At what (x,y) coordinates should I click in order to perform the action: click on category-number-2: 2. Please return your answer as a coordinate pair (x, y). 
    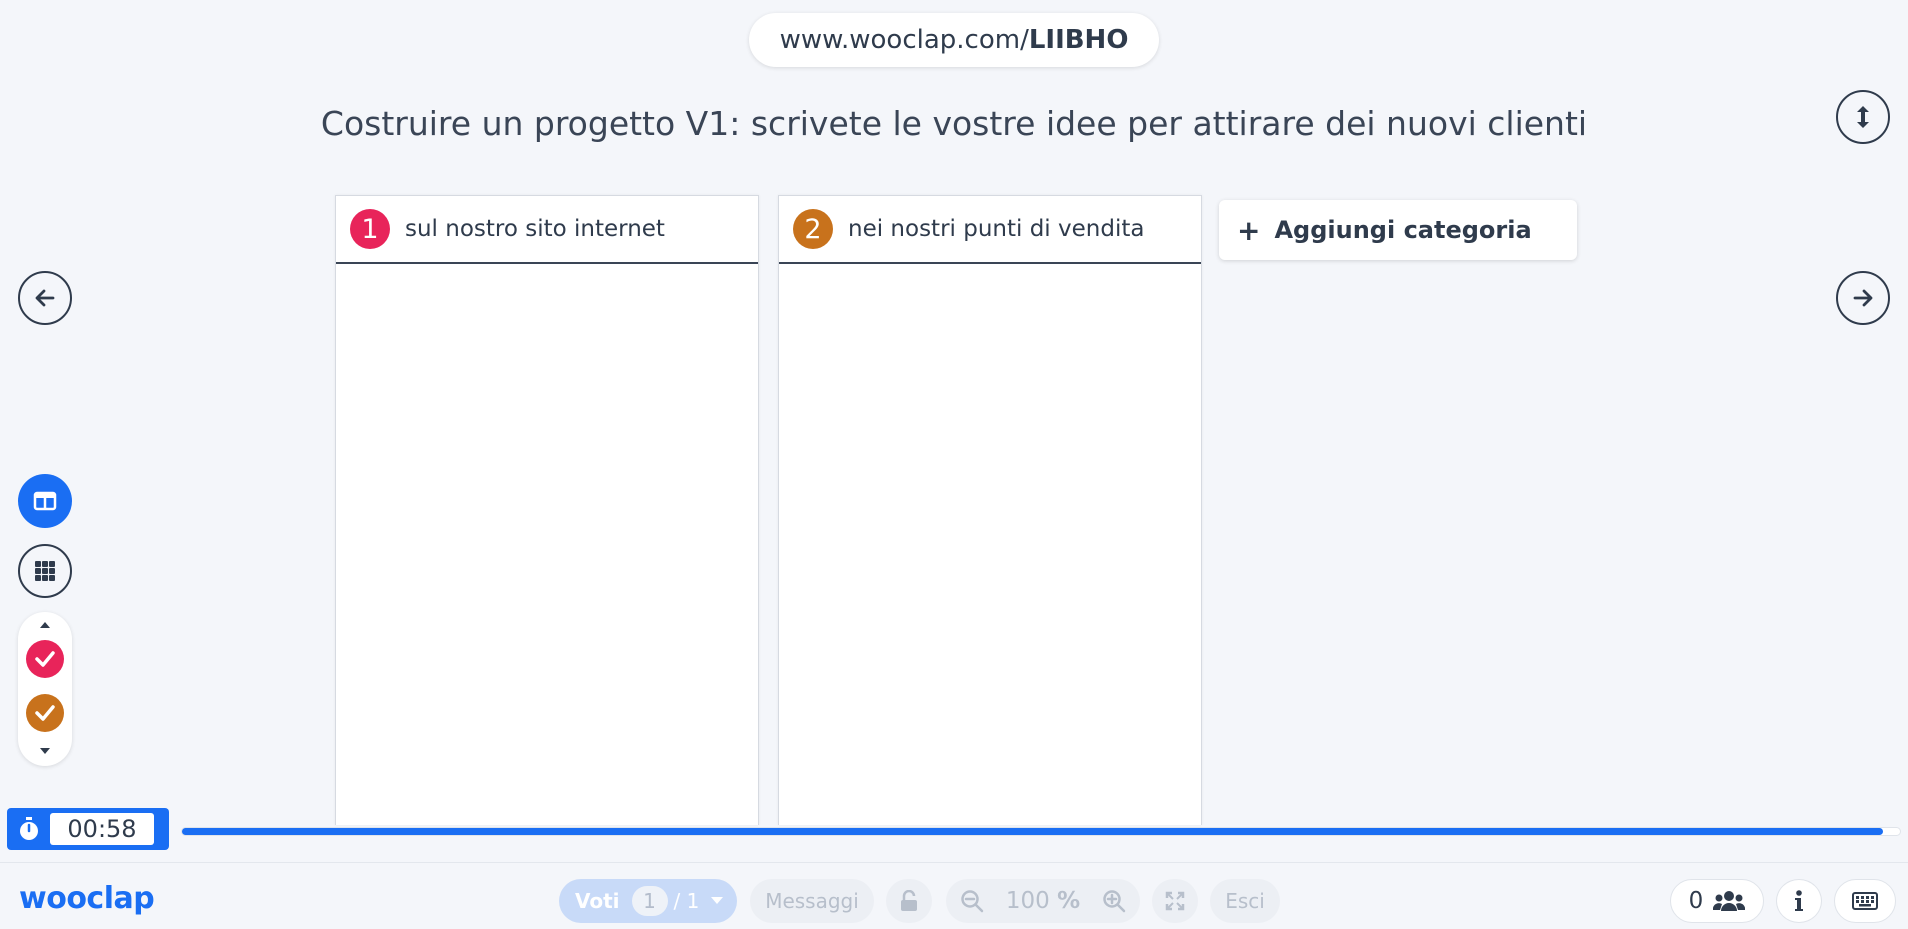
    Looking at the image, I should click on (813, 229).